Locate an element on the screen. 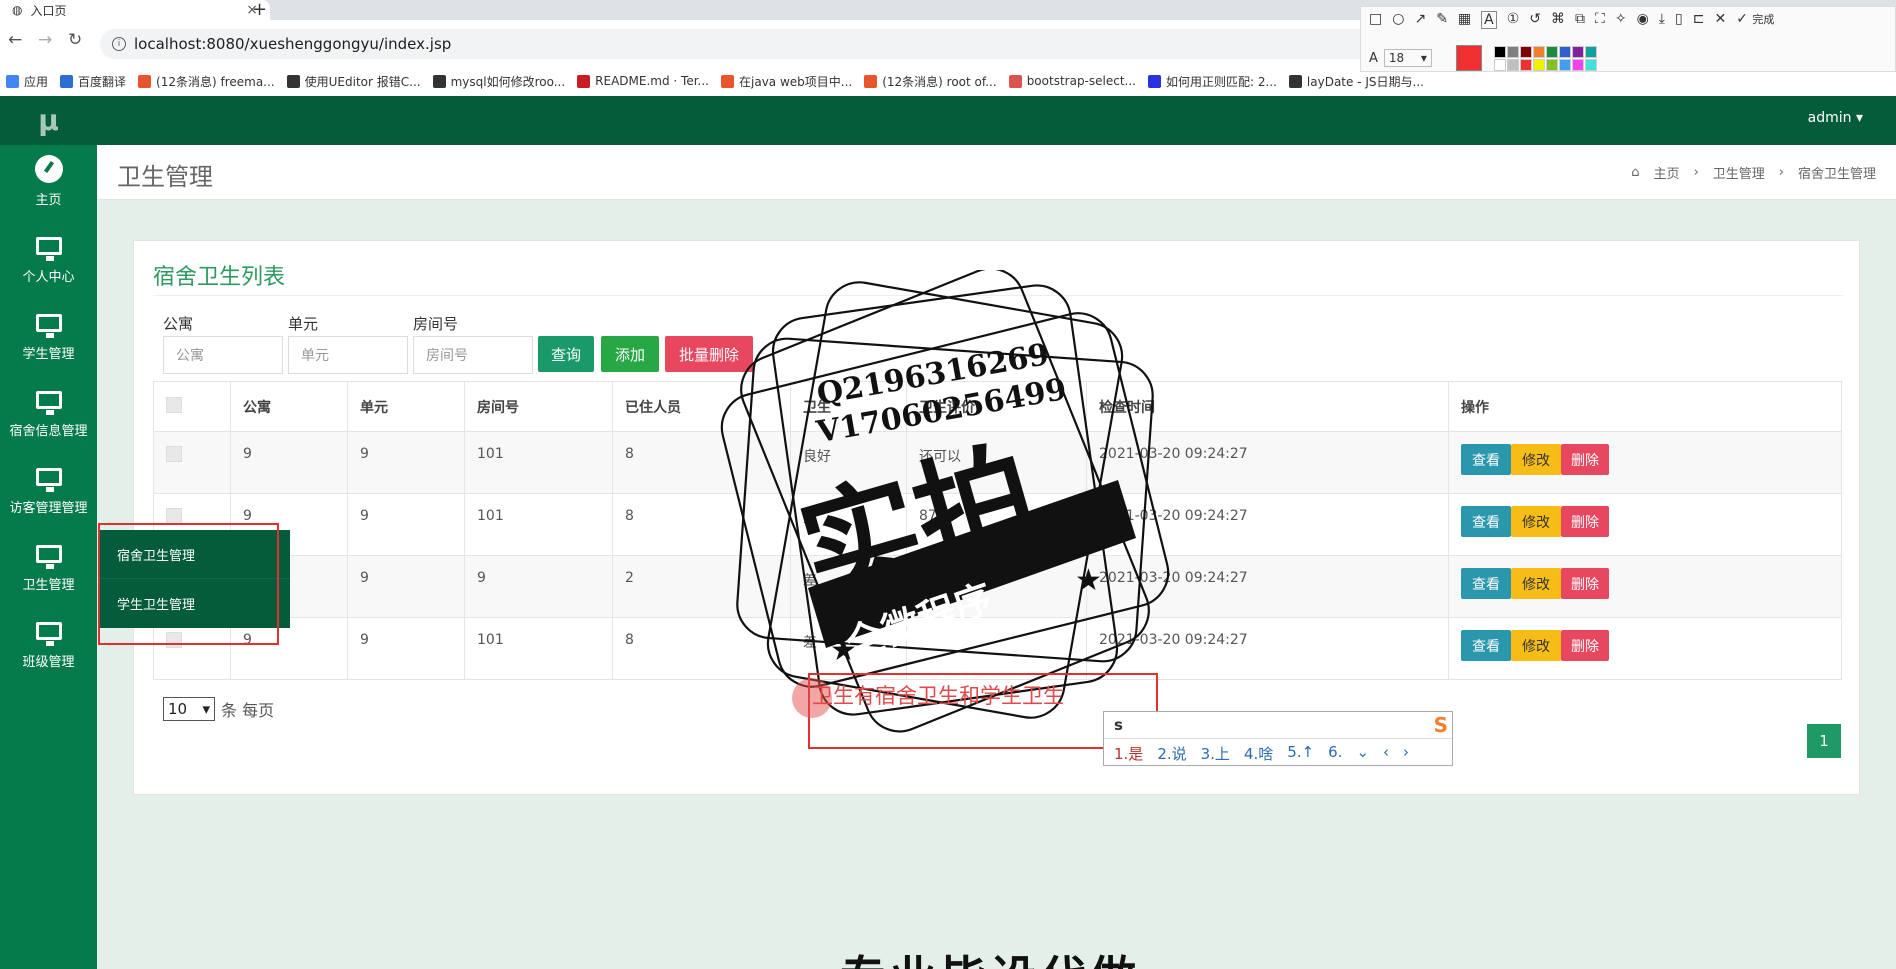  record-icon: ◉ is located at coordinates (1643, 20).